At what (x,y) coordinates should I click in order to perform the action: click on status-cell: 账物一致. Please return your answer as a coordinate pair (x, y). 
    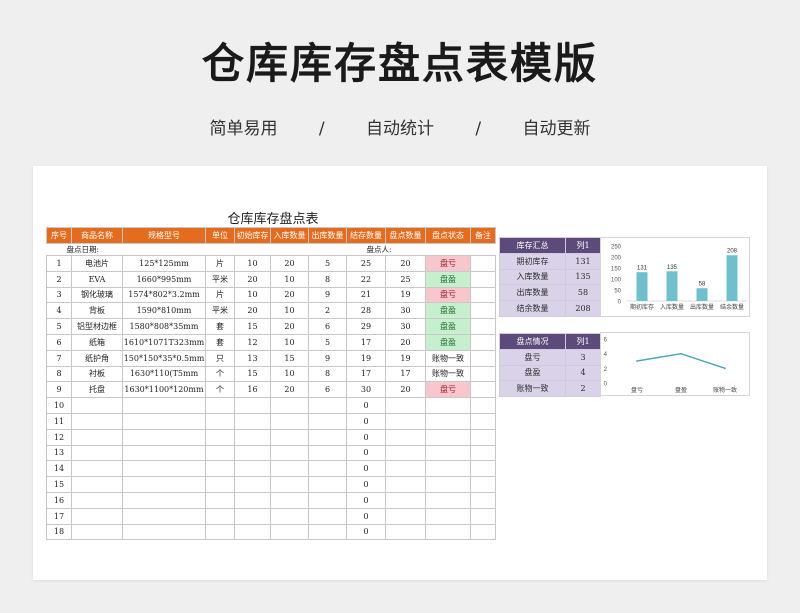
    Looking at the image, I should click on (448, 358).